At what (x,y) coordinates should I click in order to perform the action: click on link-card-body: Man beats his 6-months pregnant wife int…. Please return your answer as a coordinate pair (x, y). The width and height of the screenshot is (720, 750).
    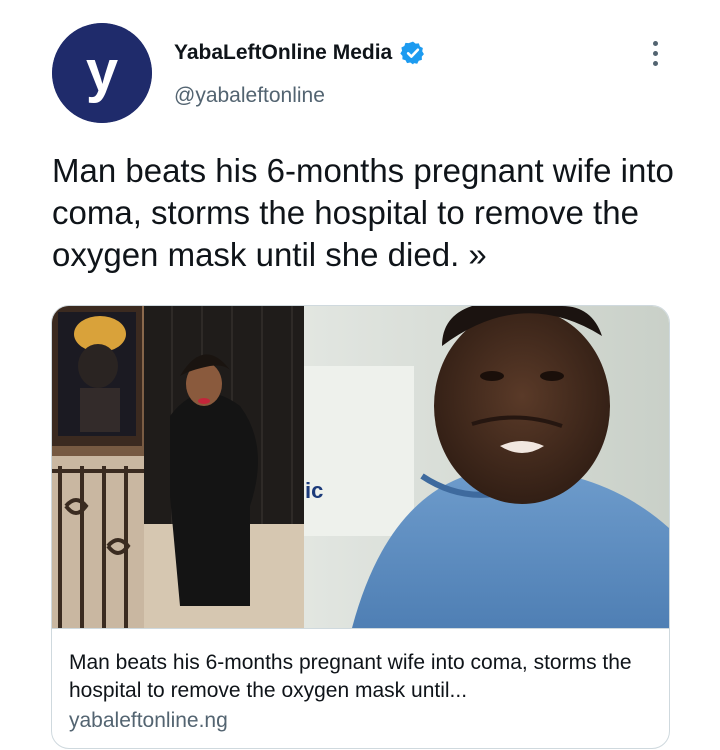
    Looking at the image, I should click on (360, 688).